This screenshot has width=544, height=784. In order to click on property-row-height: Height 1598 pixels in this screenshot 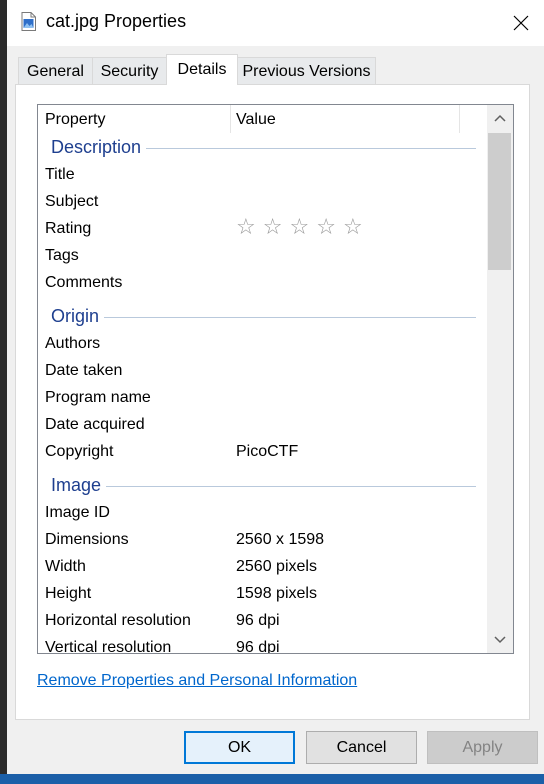, I will do `click(263, 594)`.